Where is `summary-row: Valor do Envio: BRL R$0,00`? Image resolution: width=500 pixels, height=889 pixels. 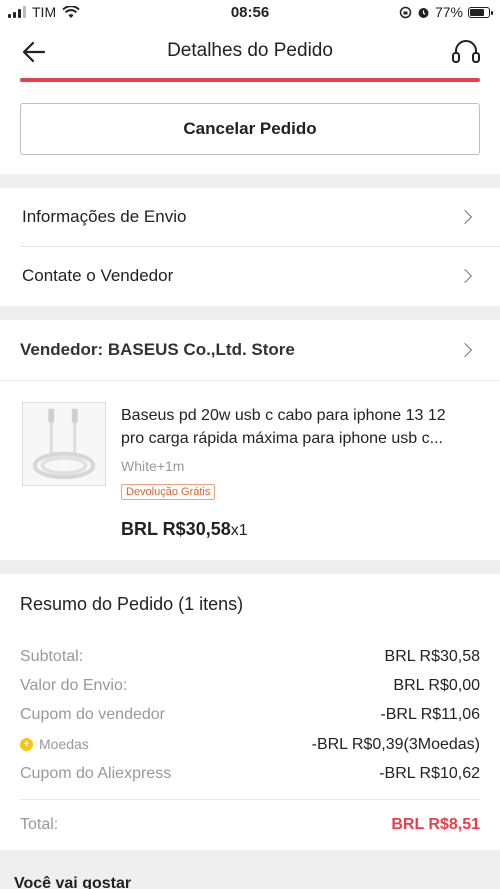 summary-row: Valor do Envio: BRL R$0,00 is located at coordinates (250, 688).